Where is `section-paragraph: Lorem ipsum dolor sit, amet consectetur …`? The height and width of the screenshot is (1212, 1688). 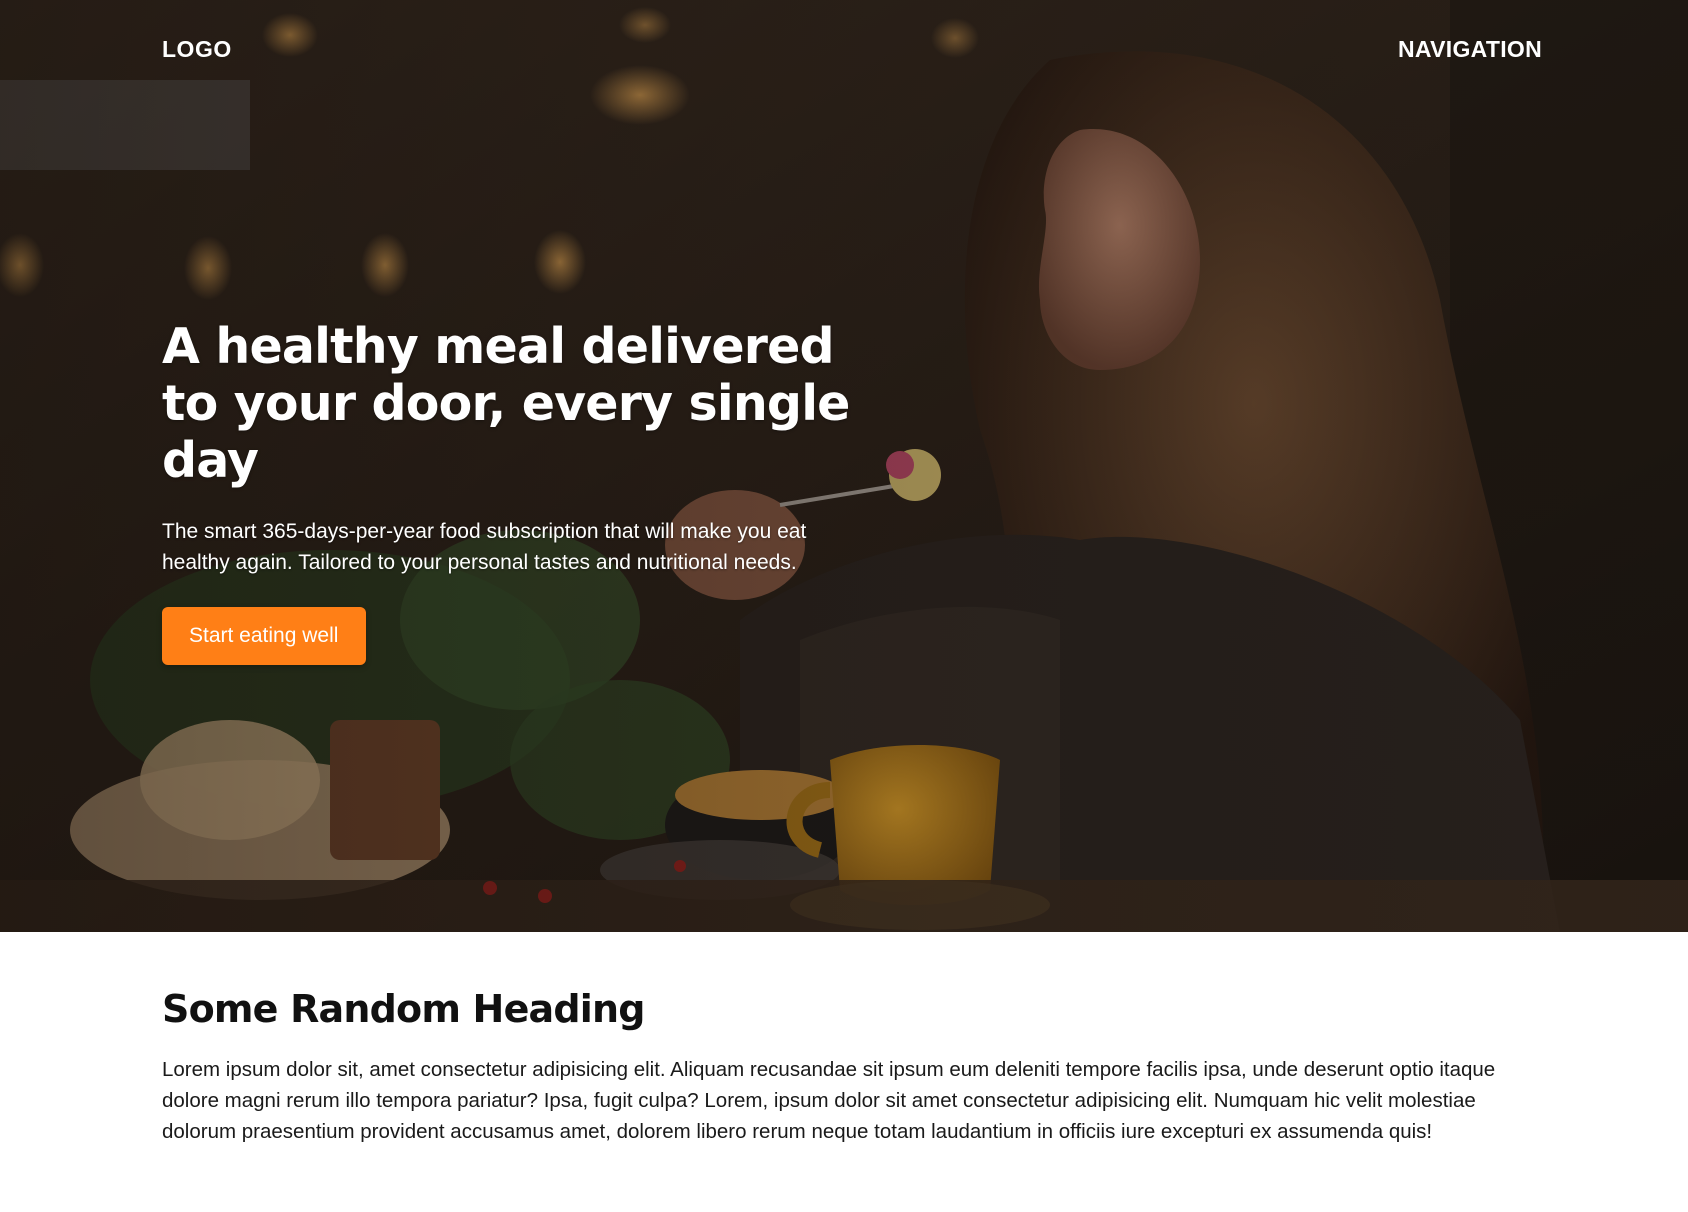 section-paragraph: Lorem ipsum dolor sit, amet consectetur … is located at coordinates (829, 1100).